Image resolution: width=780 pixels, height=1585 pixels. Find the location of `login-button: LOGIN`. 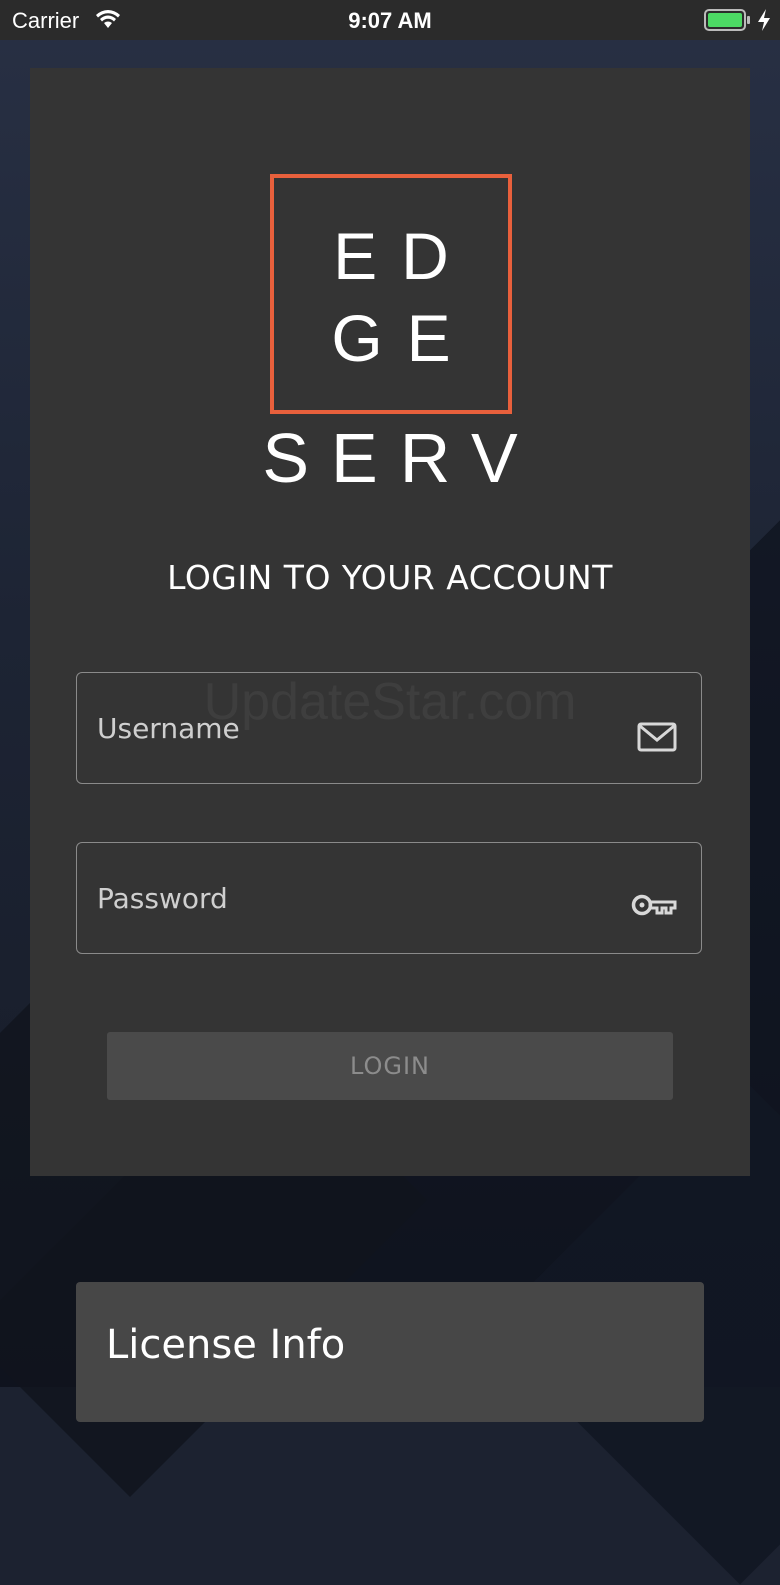

login-button: LOGIN is located at coordinates (390, 1066).